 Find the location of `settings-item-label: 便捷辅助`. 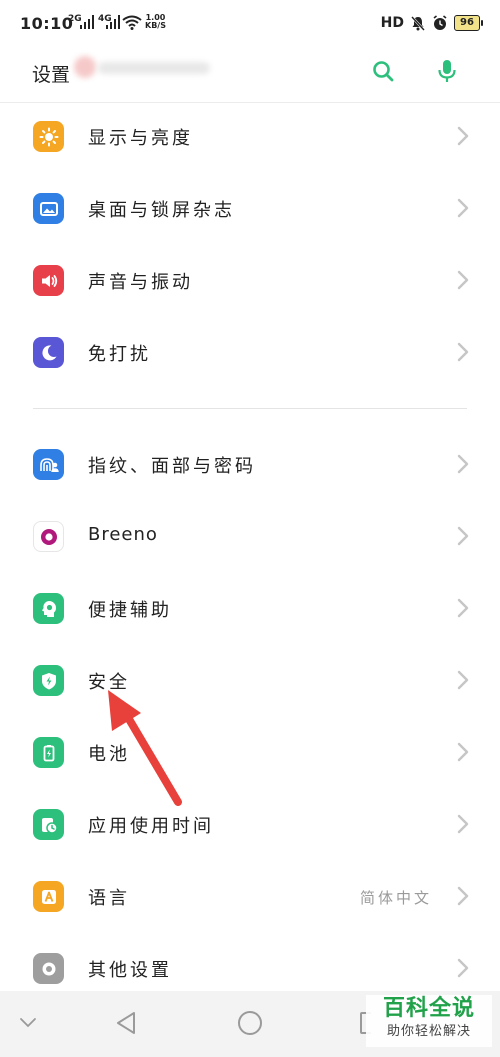

settings-item-label: 便捷辅助 is located at coordinates (130, 610).